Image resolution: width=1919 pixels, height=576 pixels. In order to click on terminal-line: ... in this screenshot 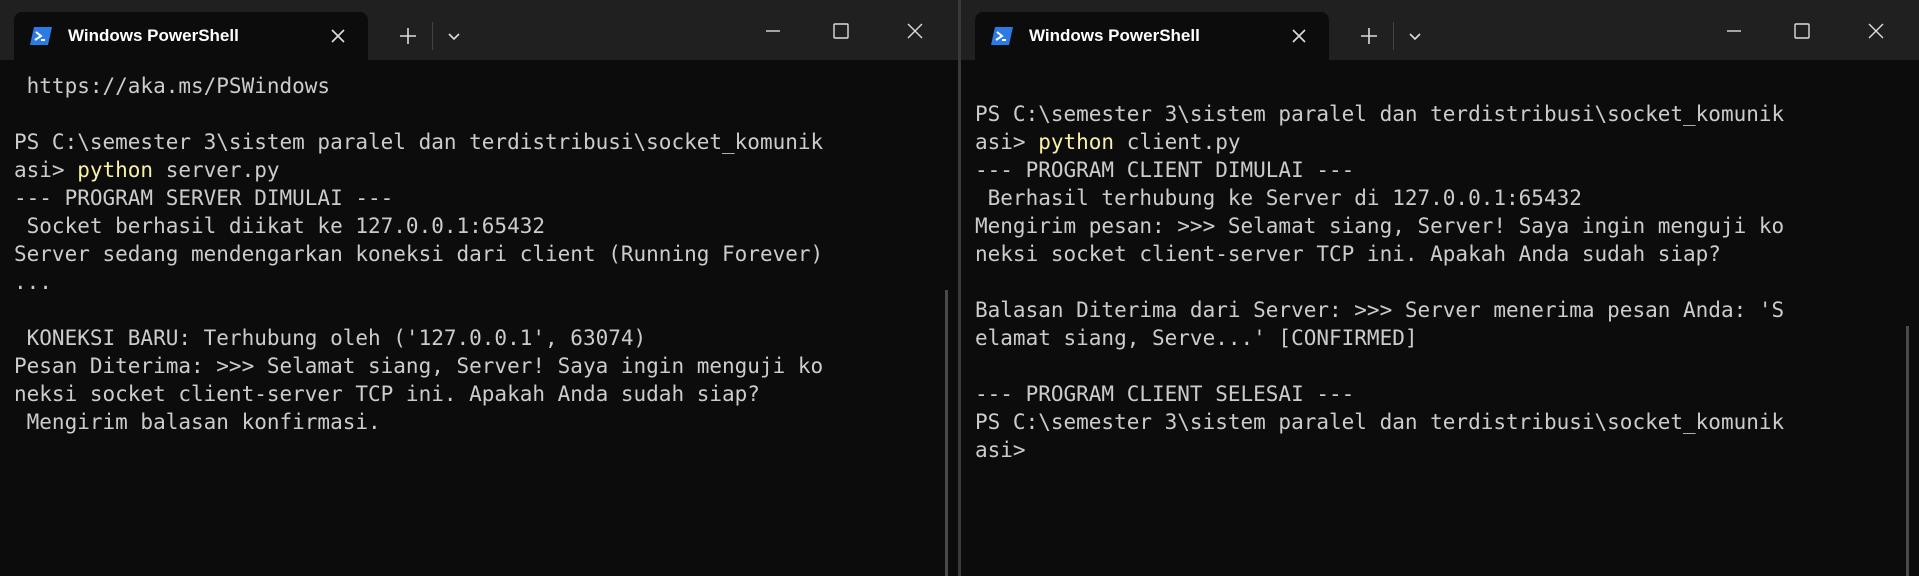, I will do `click(33, 282)`.